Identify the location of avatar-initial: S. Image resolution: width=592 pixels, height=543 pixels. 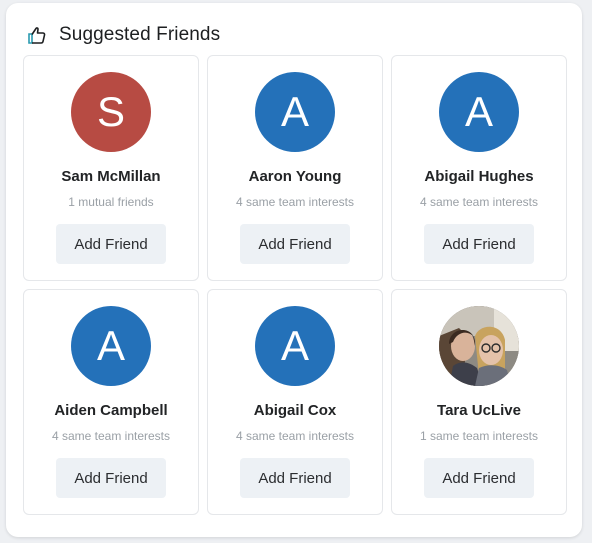
(110, 111).